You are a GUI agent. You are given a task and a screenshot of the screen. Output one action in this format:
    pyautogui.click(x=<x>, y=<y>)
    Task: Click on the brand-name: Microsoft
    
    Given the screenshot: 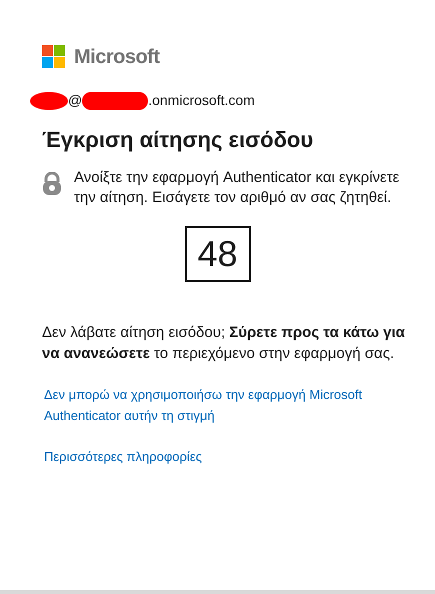 What is the action you would take?
    pyautogui.click(x=117, y=57)
    